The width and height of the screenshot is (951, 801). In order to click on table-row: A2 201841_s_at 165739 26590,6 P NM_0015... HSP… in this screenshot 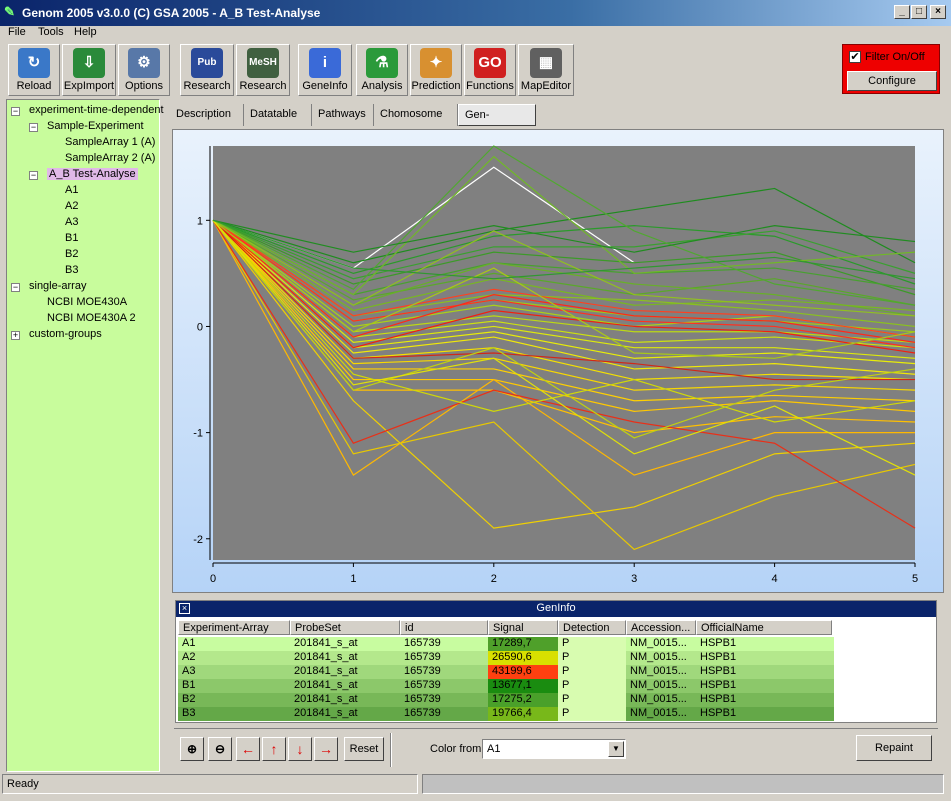, I will do `click(506, 658)`.